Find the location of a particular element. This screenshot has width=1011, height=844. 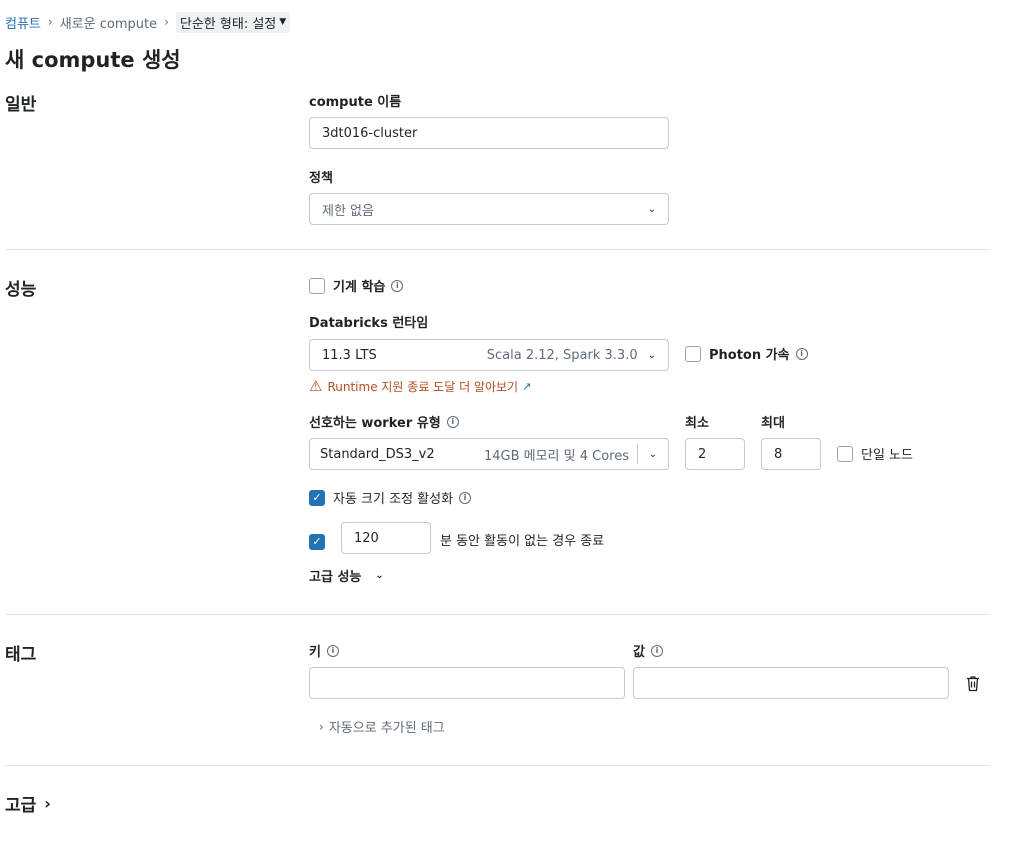

runtime-select: 11.3 LTS Scala 2.12, Spark 3.3.0 ⌄ is located at coordinates (489, 355).